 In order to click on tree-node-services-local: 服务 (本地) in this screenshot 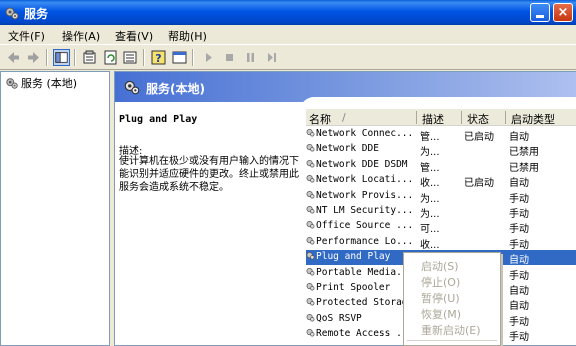, I will do `click(41, 83)`.